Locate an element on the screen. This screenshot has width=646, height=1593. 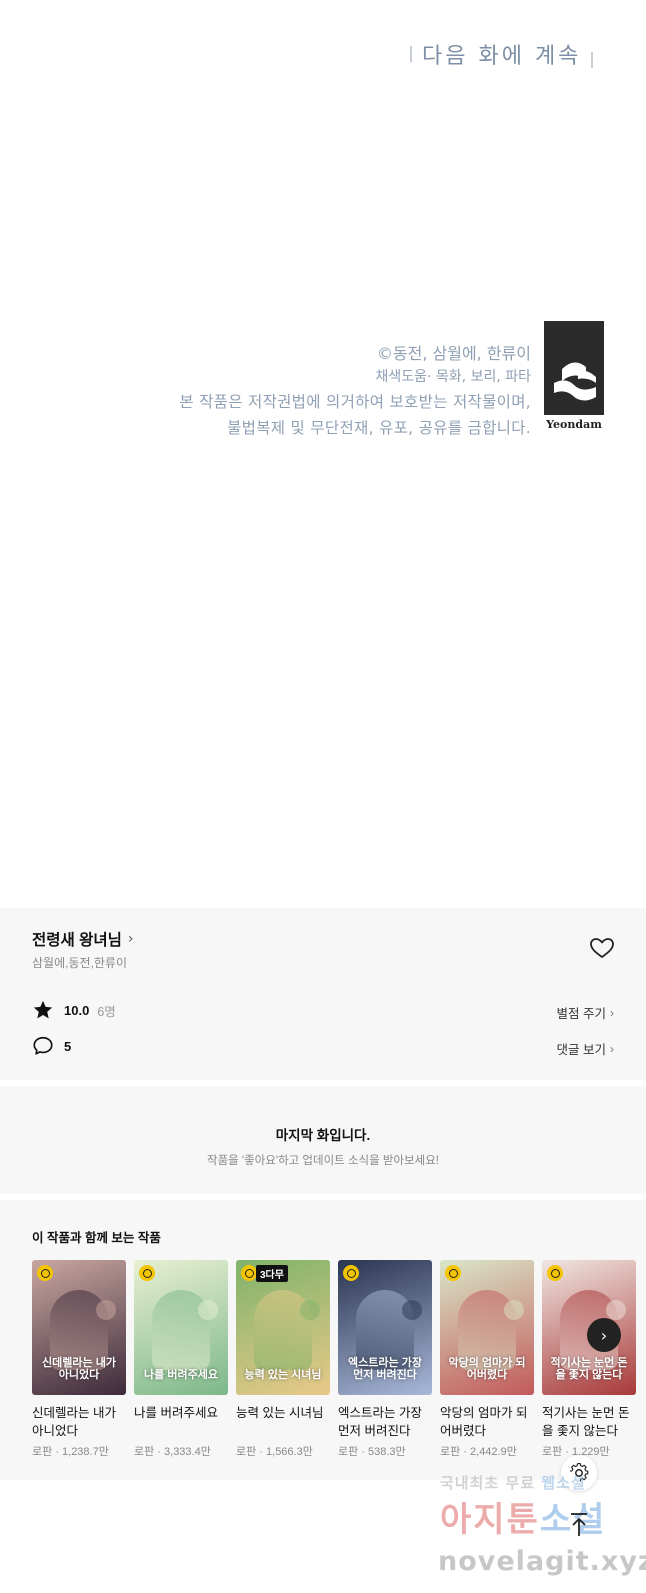
arrow-up-icon is located at coordinates (579, 1524).